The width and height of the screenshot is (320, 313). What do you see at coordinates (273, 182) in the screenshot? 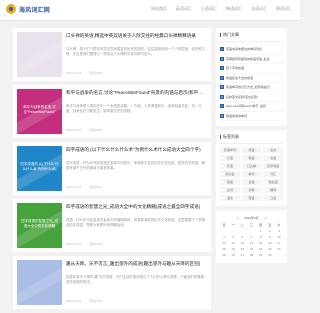
I see `tag-link: 歇后语` at bounding box center [273, 182].